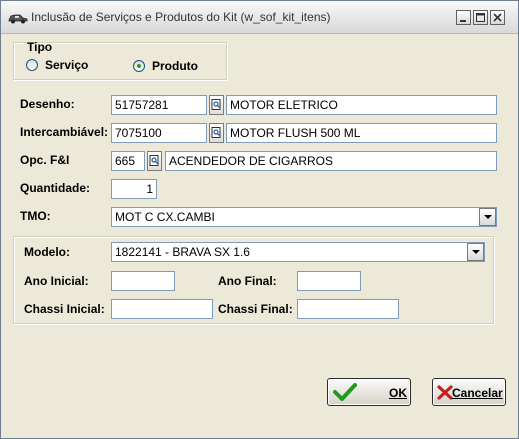  What do you see at coordinates (369, 392) in the screenshot?
I see `ok-button: OK` at bounding box center [369, 392].